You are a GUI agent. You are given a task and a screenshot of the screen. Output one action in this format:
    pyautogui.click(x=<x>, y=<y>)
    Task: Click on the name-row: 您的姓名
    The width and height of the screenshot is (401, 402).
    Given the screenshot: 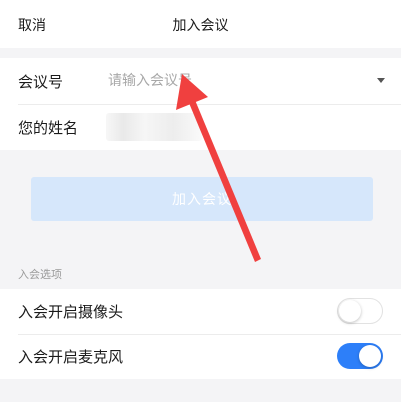 What is the action you would take?
    pyautogui.click(x=200, y=127)
    